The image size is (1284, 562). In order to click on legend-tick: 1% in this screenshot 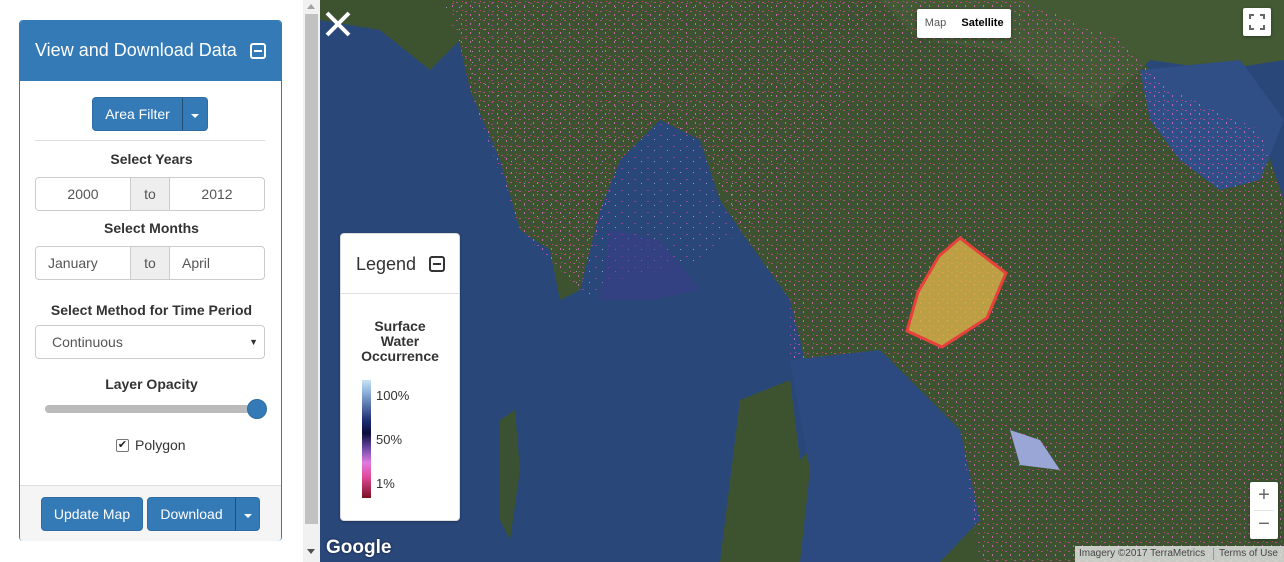, I will do `click(385, 483)`.